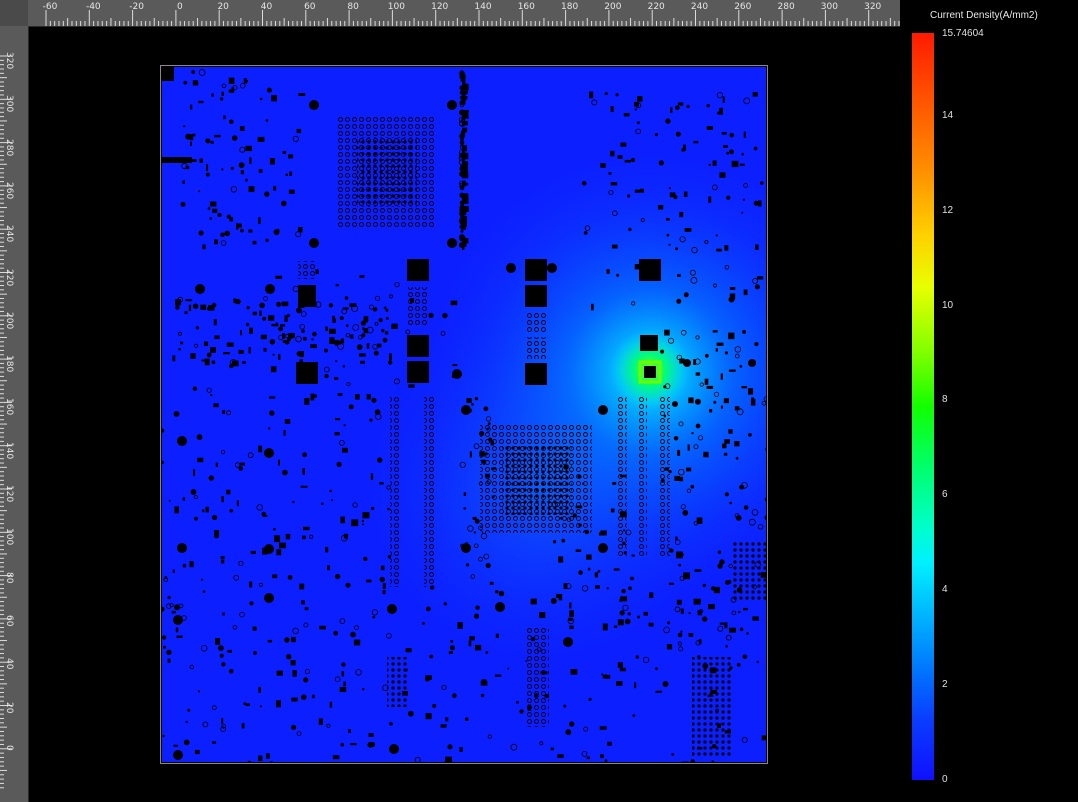 This screenshot has height=802, width=1078. What do you see at coordinates (9, 450) in the screenshot?
I see `ruler-left-label: 140` at bounding box center [9, 450].